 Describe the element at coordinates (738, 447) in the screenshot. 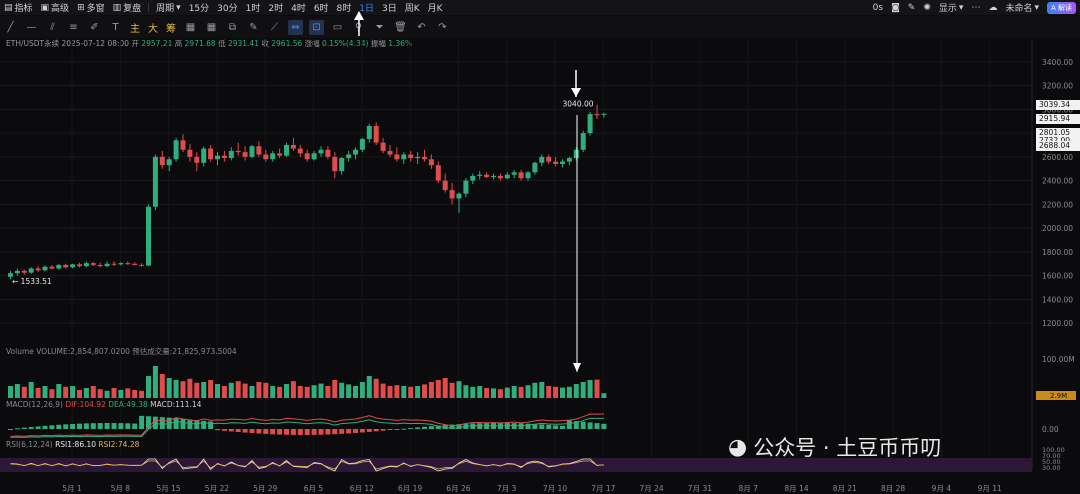

I see `wechat-icon: ◕` at that location.